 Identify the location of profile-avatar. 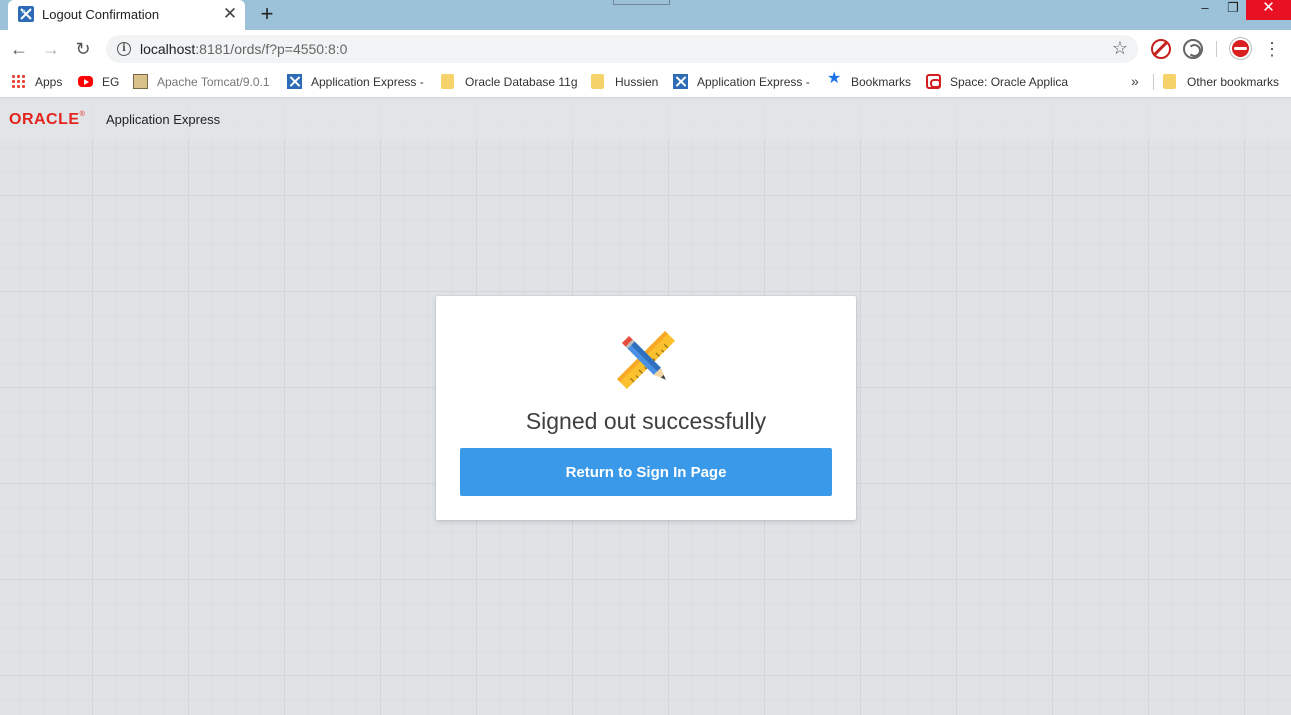
(1240, 48).